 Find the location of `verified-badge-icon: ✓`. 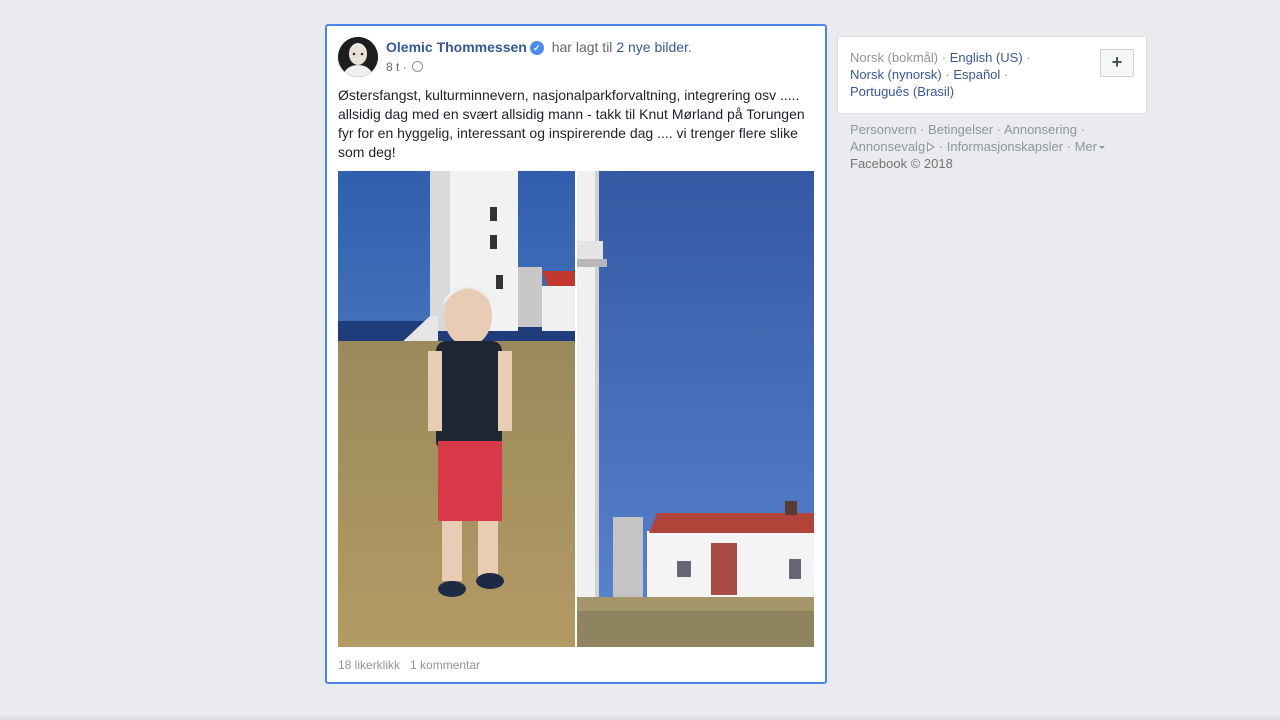

verified-badge-icon: ✓ is located at coordinates (536, 48).